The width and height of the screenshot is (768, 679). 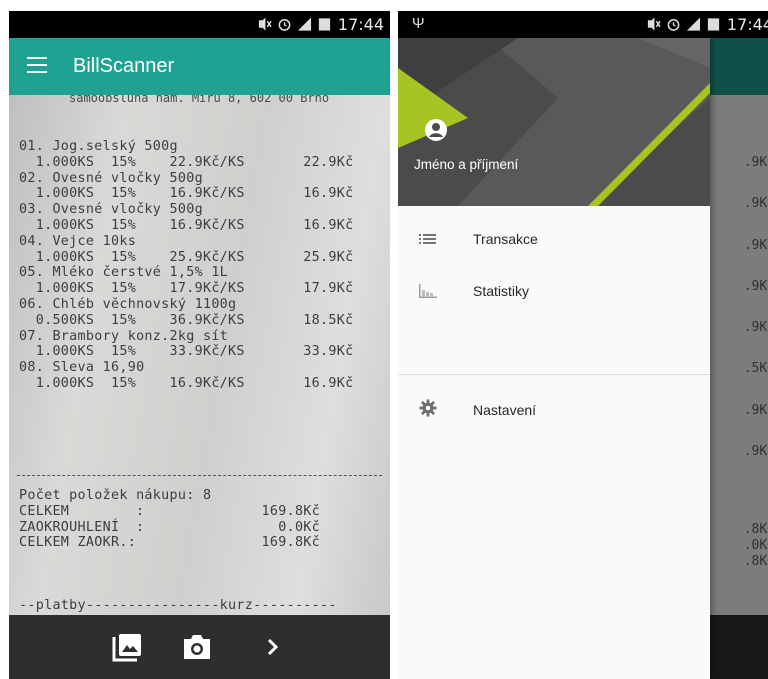 I want to click on receipt-footer: --platby----------------kurz----------, so click(x=178, y=605).